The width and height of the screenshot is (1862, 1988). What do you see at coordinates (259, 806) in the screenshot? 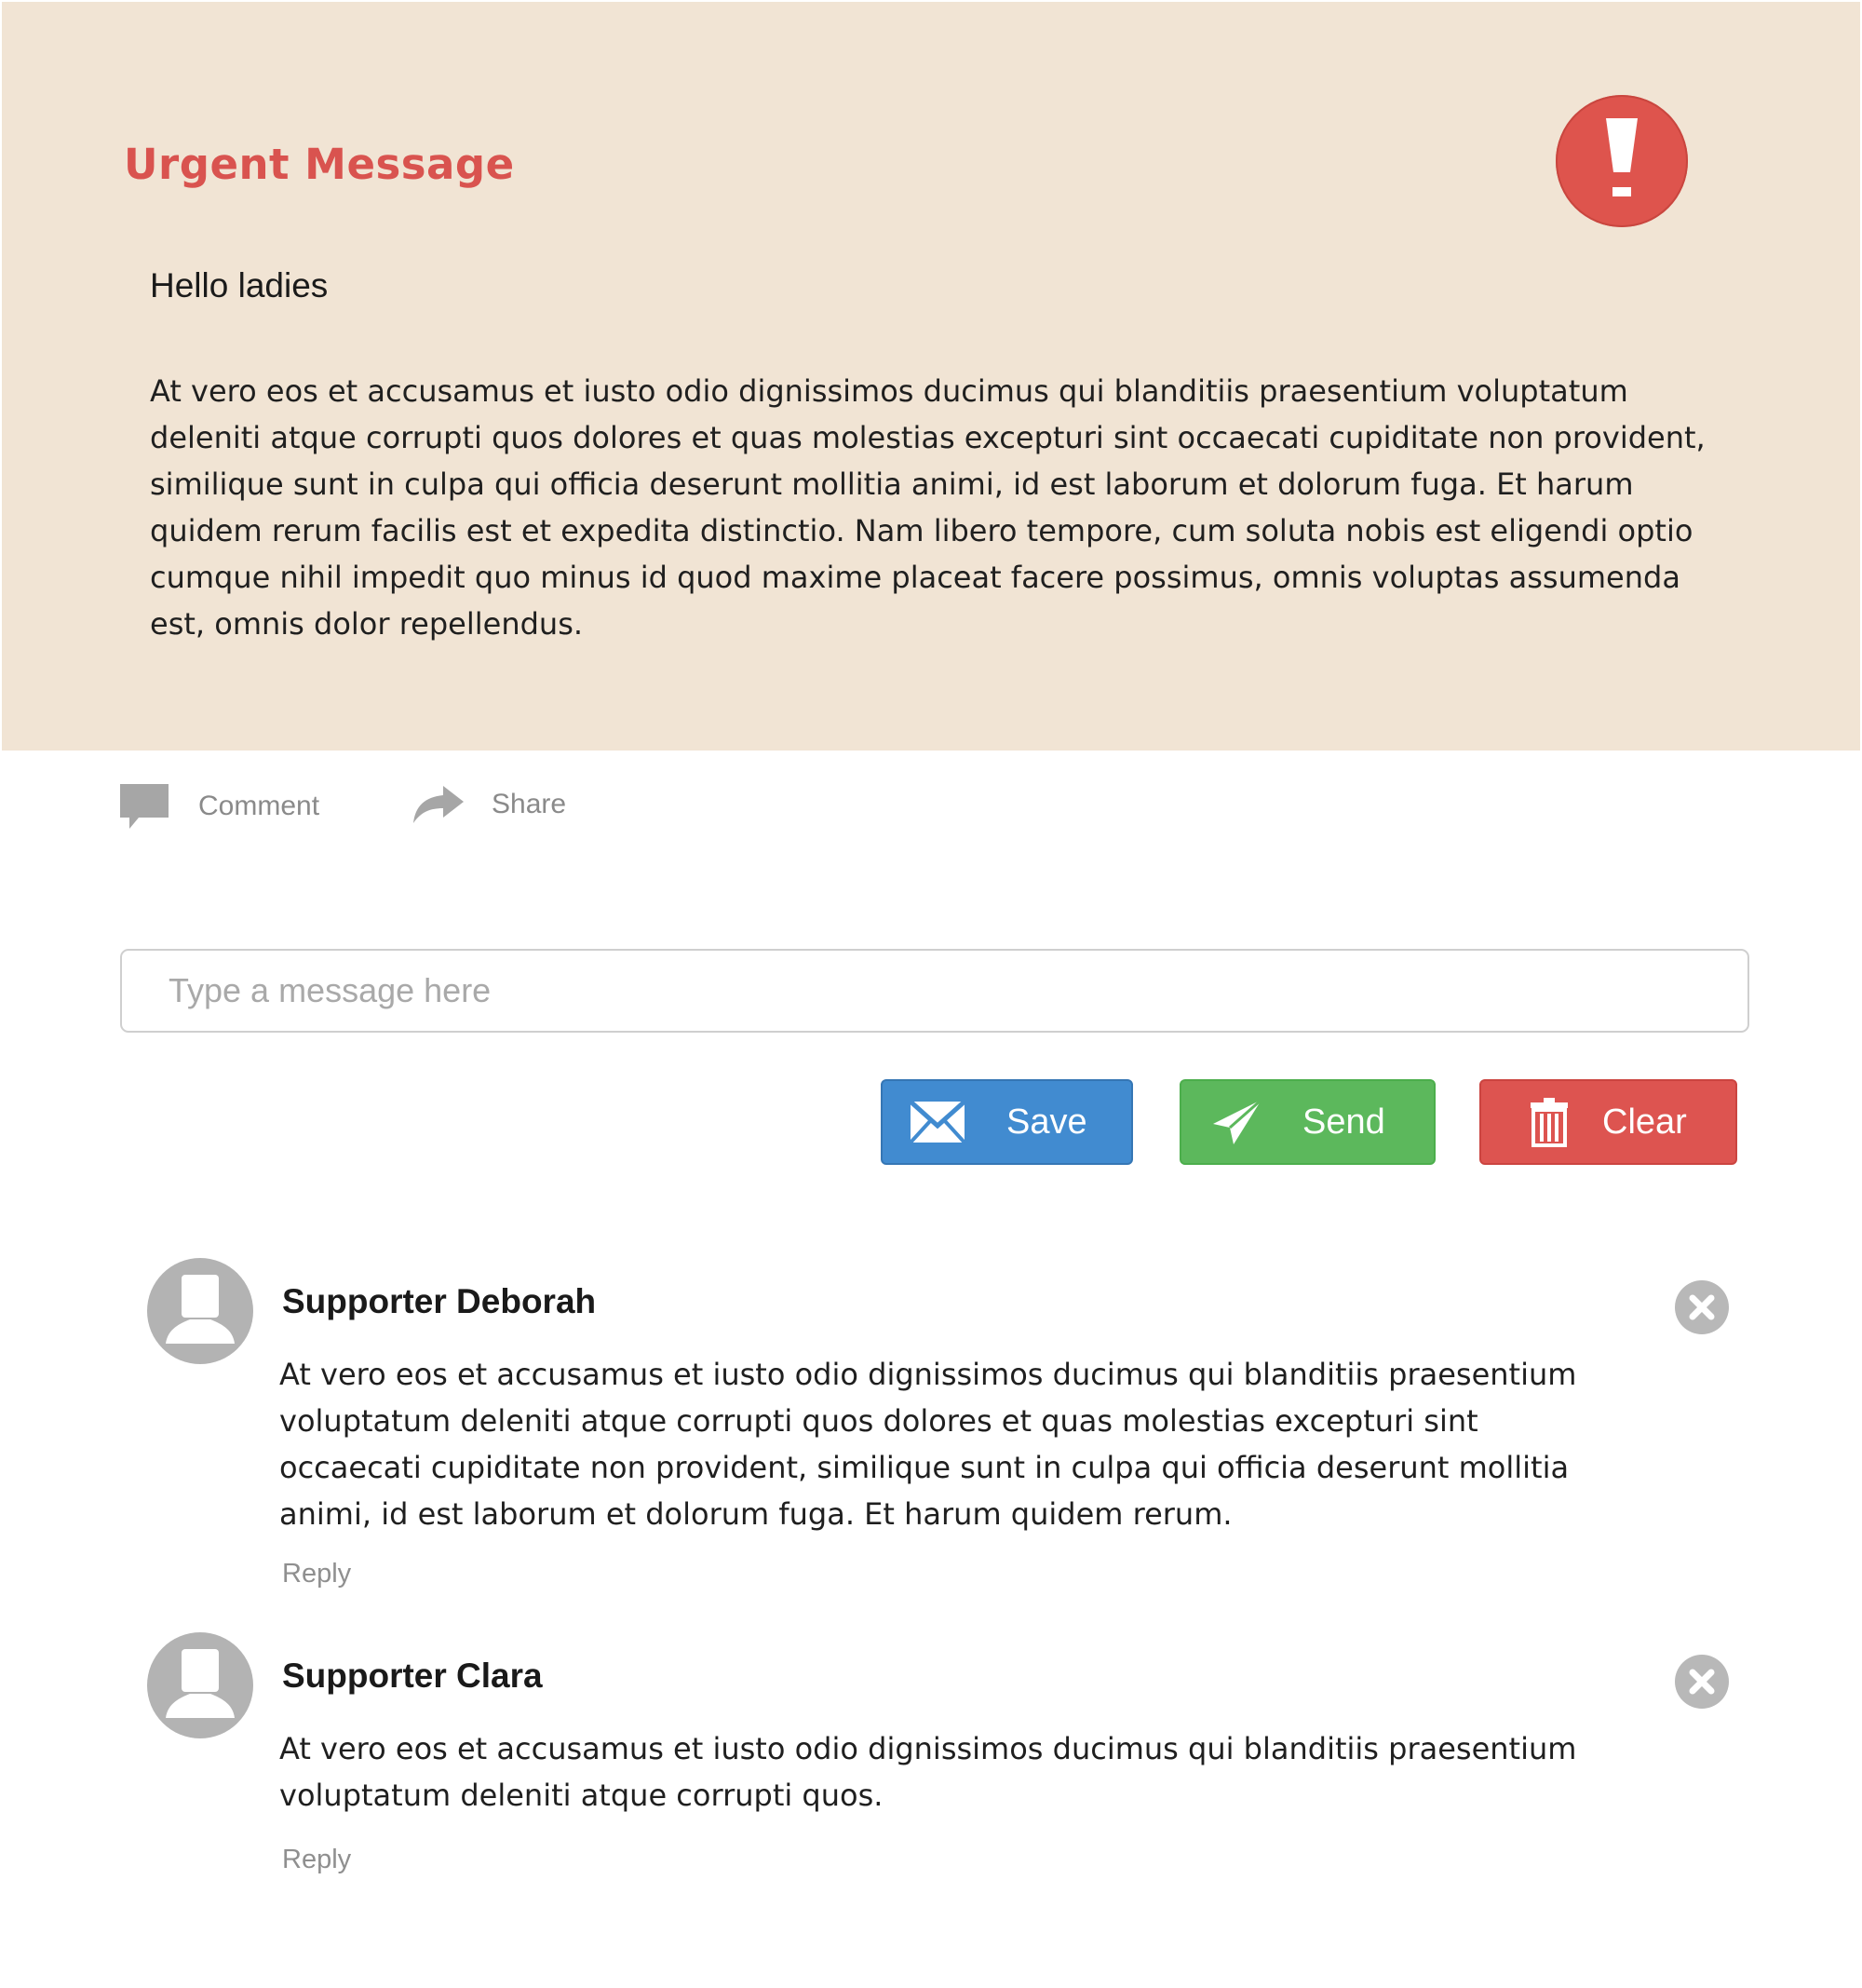
I see `comment-label: Comment` at bounding box center [259, 806].